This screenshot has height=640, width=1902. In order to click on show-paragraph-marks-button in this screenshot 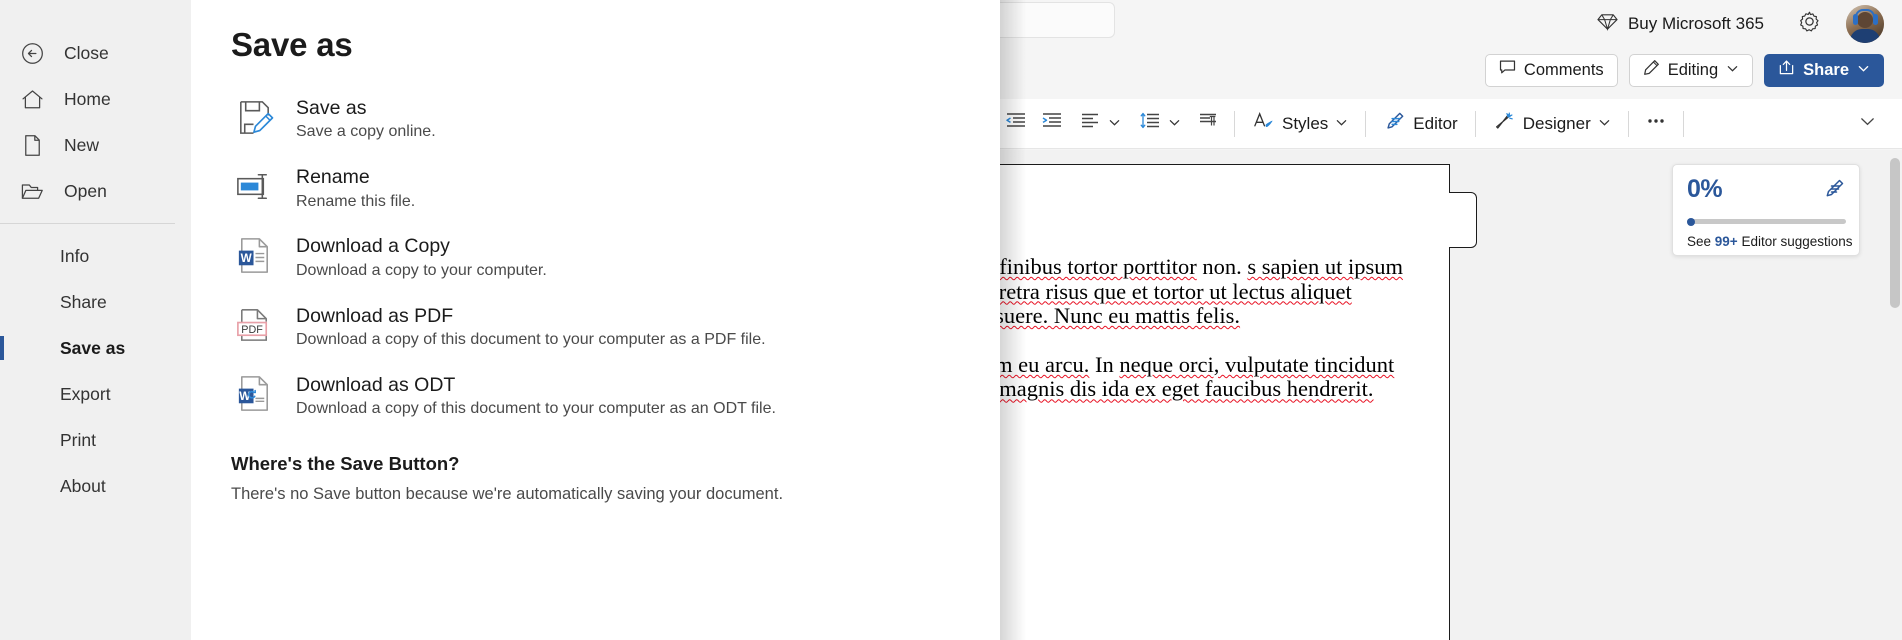, I will do `click(1208, 124)`.